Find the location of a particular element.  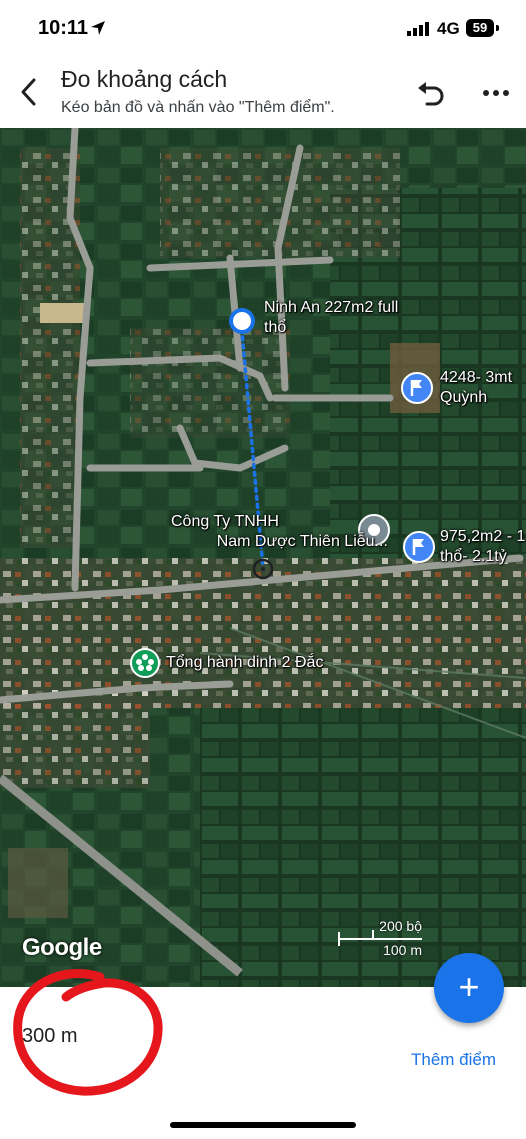

network-type: 4G is located at coordinates (448, 28).